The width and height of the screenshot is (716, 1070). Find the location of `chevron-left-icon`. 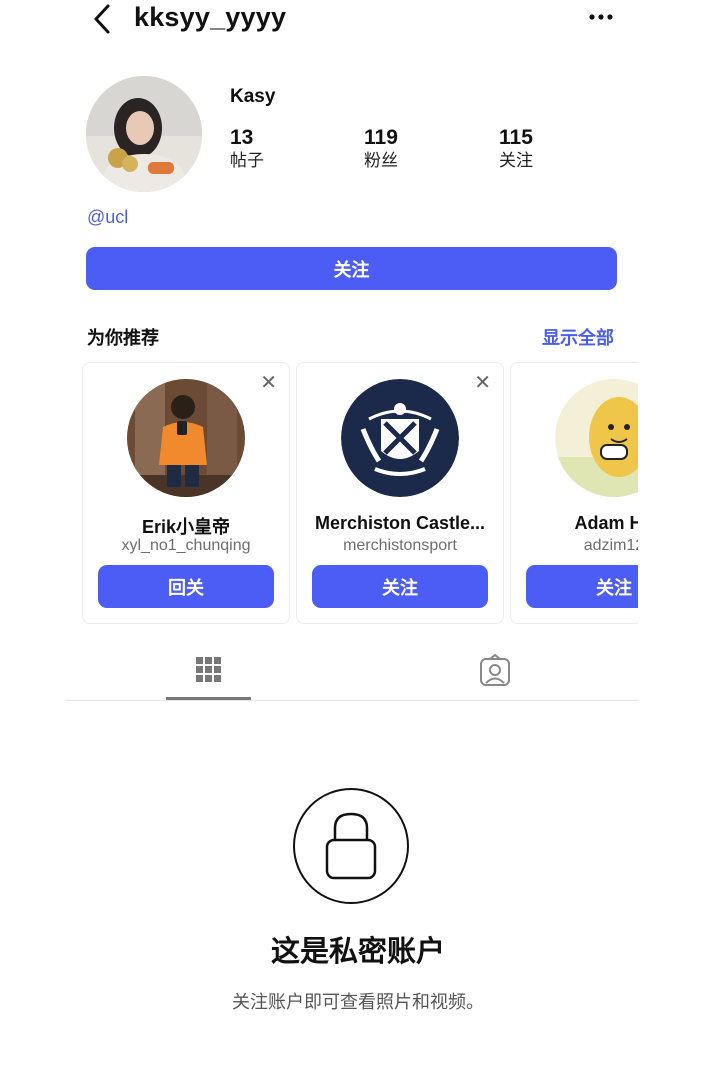

chevron-left-icon is located at coordinates (102, 19).